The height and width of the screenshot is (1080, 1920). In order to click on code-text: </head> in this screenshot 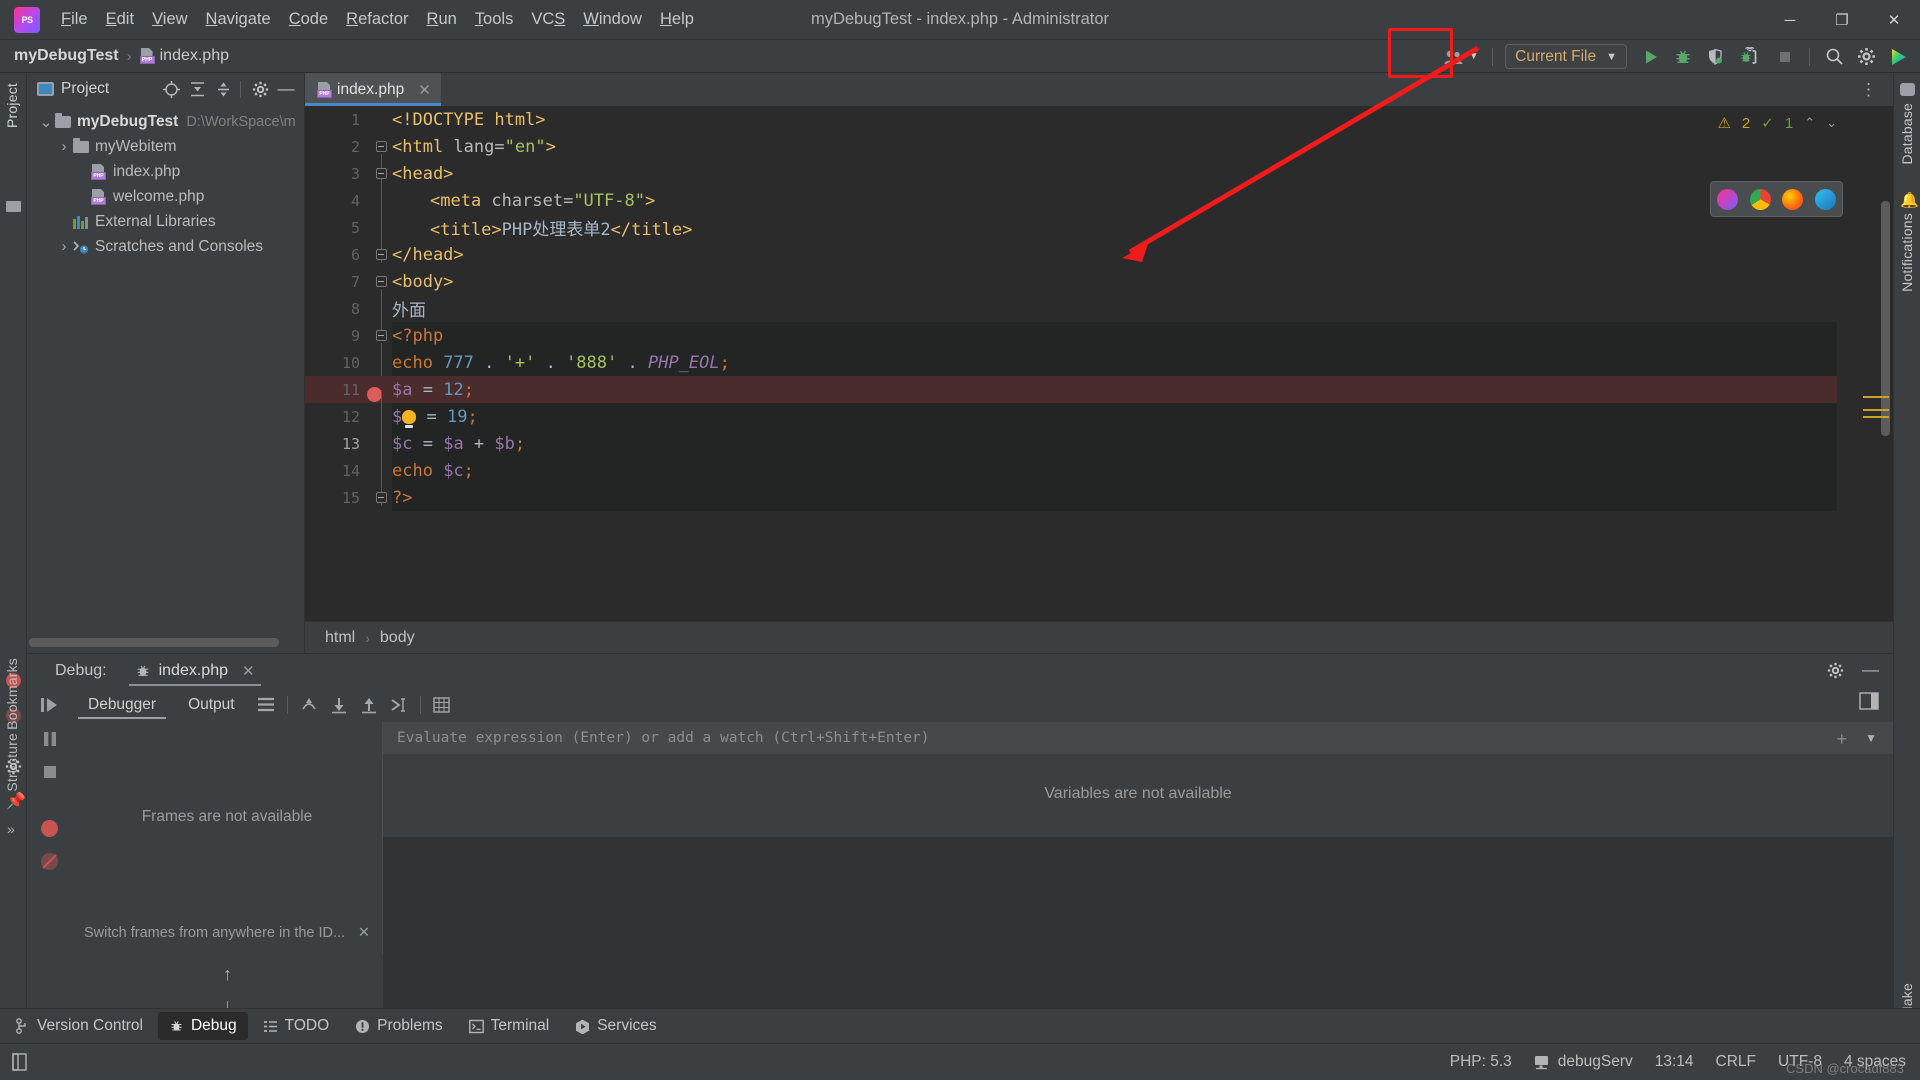, I will do `click(428, 255)`.